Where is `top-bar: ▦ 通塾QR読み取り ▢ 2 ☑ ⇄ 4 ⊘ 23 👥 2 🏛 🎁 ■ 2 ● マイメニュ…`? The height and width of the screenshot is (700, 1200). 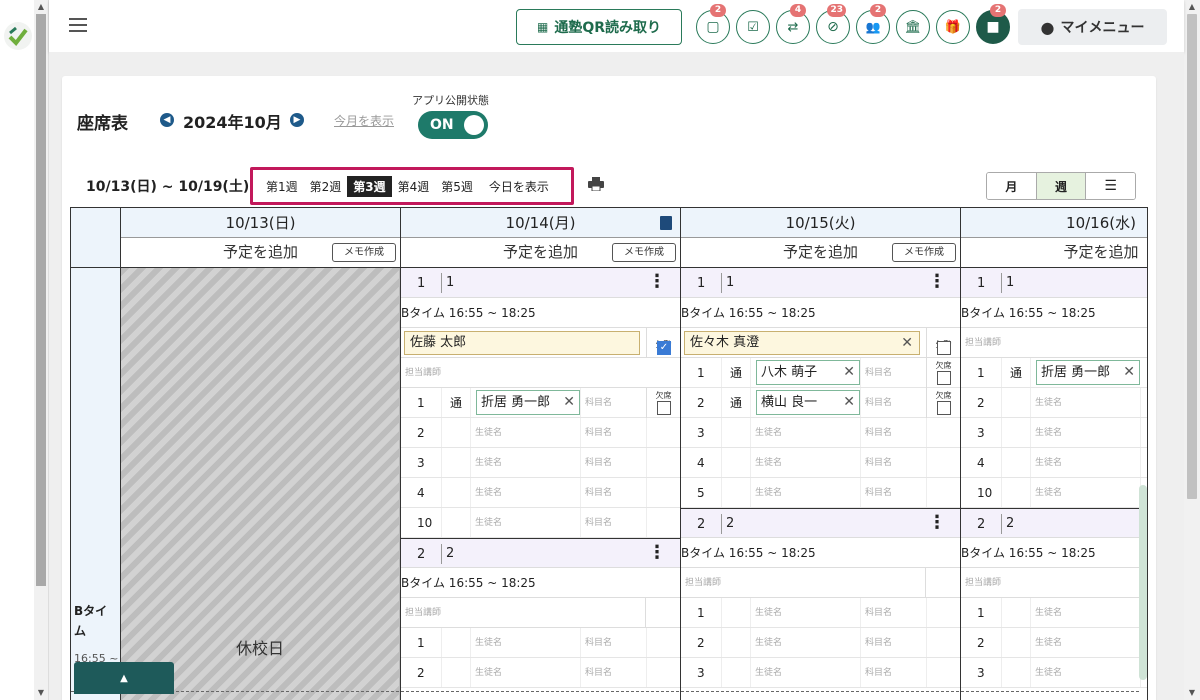
top-bar: ▦ 通塾QR読み取り ▢ 2 ☑ ⇄ 4 ⊘ 23 👥 2 🏛 🎁 ■ 2 ● マイメニュ… is located at coordinates (616, 26).